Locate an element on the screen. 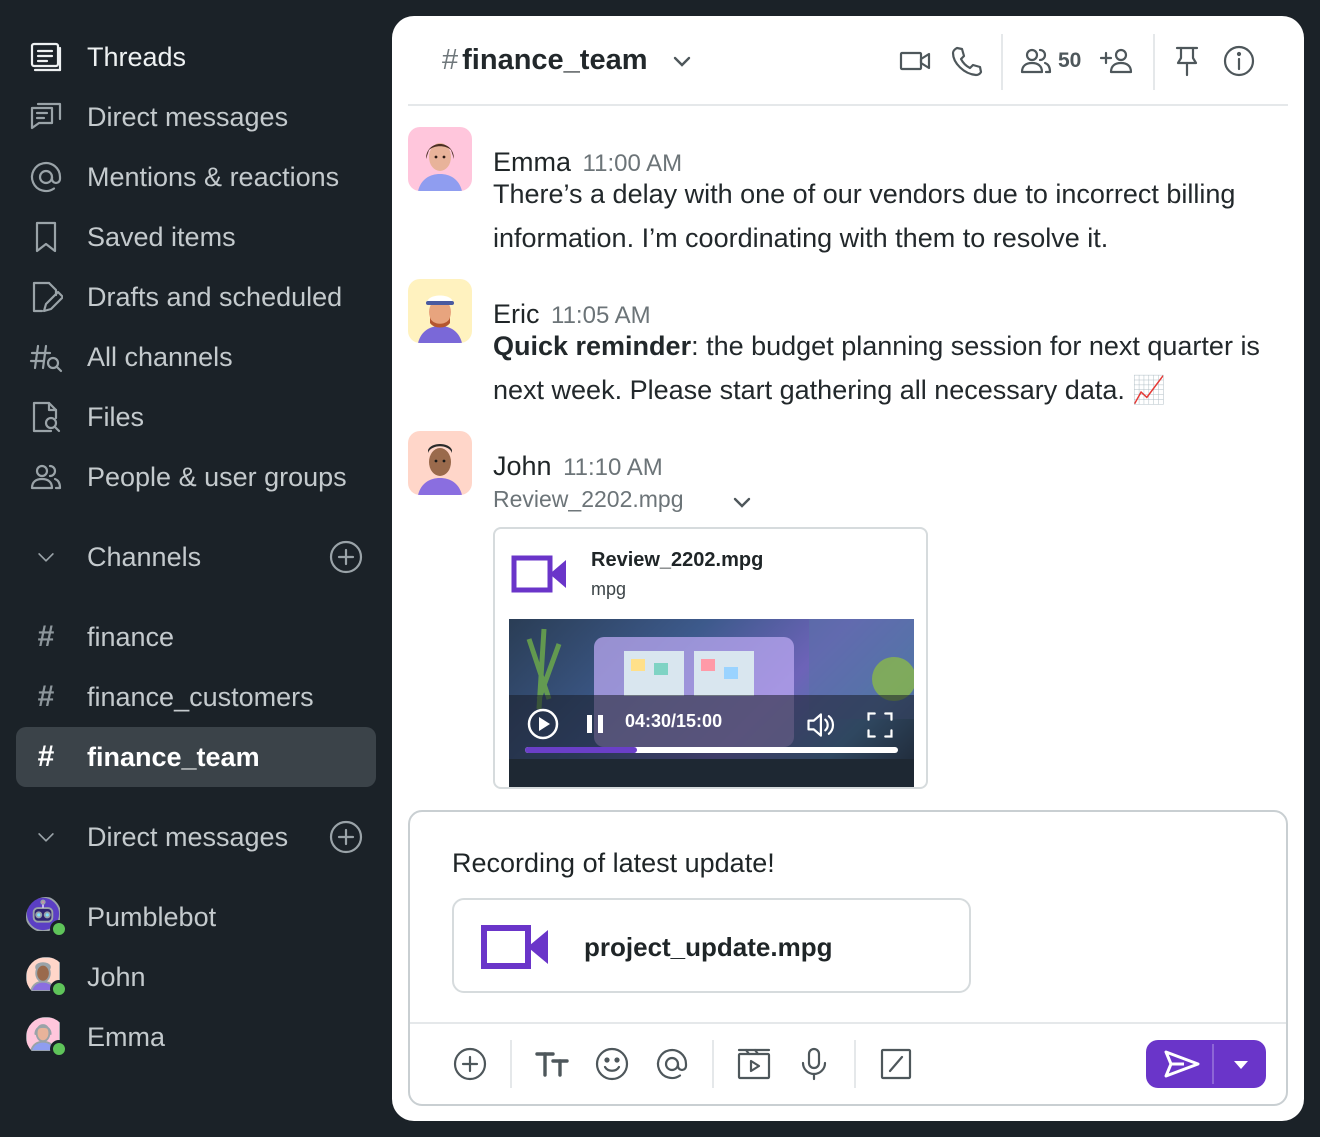  channels-header: Channels is located at coordinates (144, 556).